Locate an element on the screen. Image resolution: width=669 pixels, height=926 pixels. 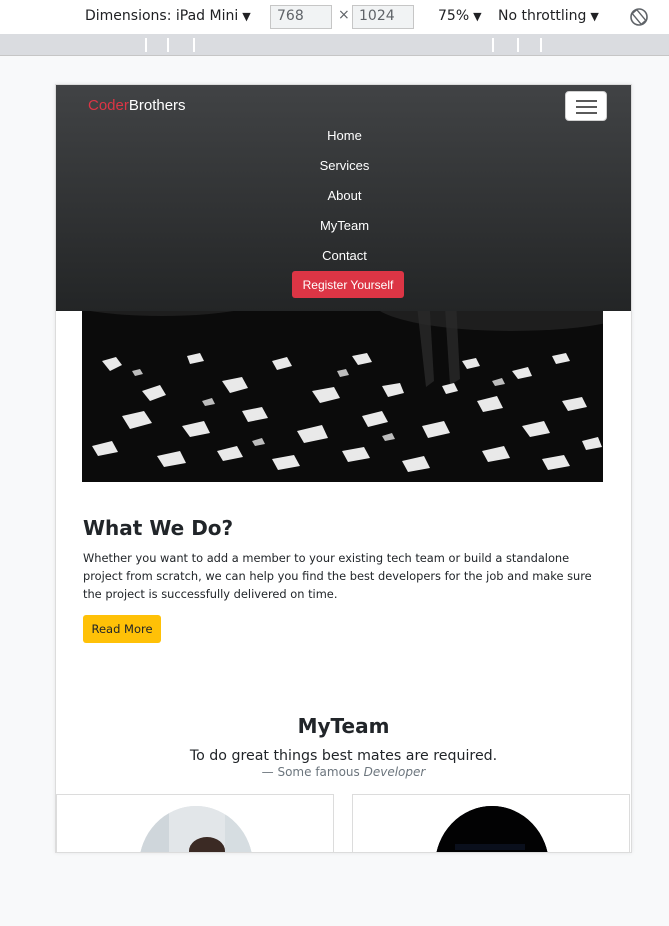
zoom-label: 75% is located at coordinates (454, 16).